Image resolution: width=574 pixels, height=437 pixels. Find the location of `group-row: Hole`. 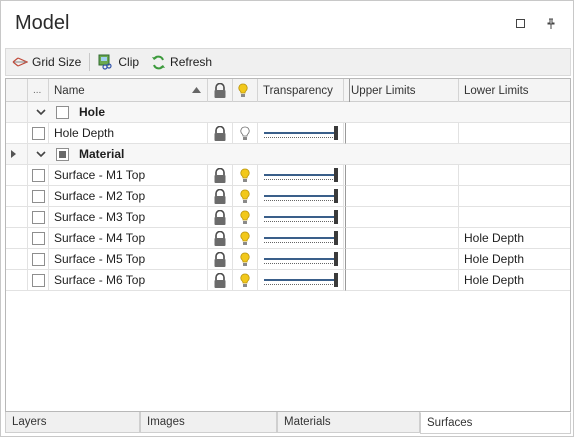

group-row: Hole is located at coordinates (288, 112).